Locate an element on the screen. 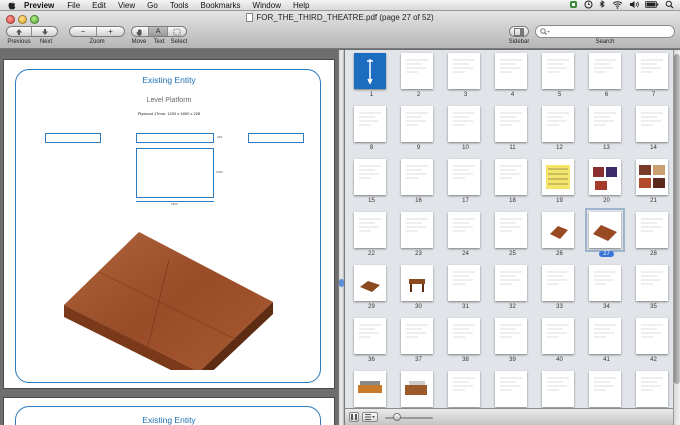 The height and width of the screenshot is (425, 680). page-thumbnail: 35 is located at coordinates (651, 291).